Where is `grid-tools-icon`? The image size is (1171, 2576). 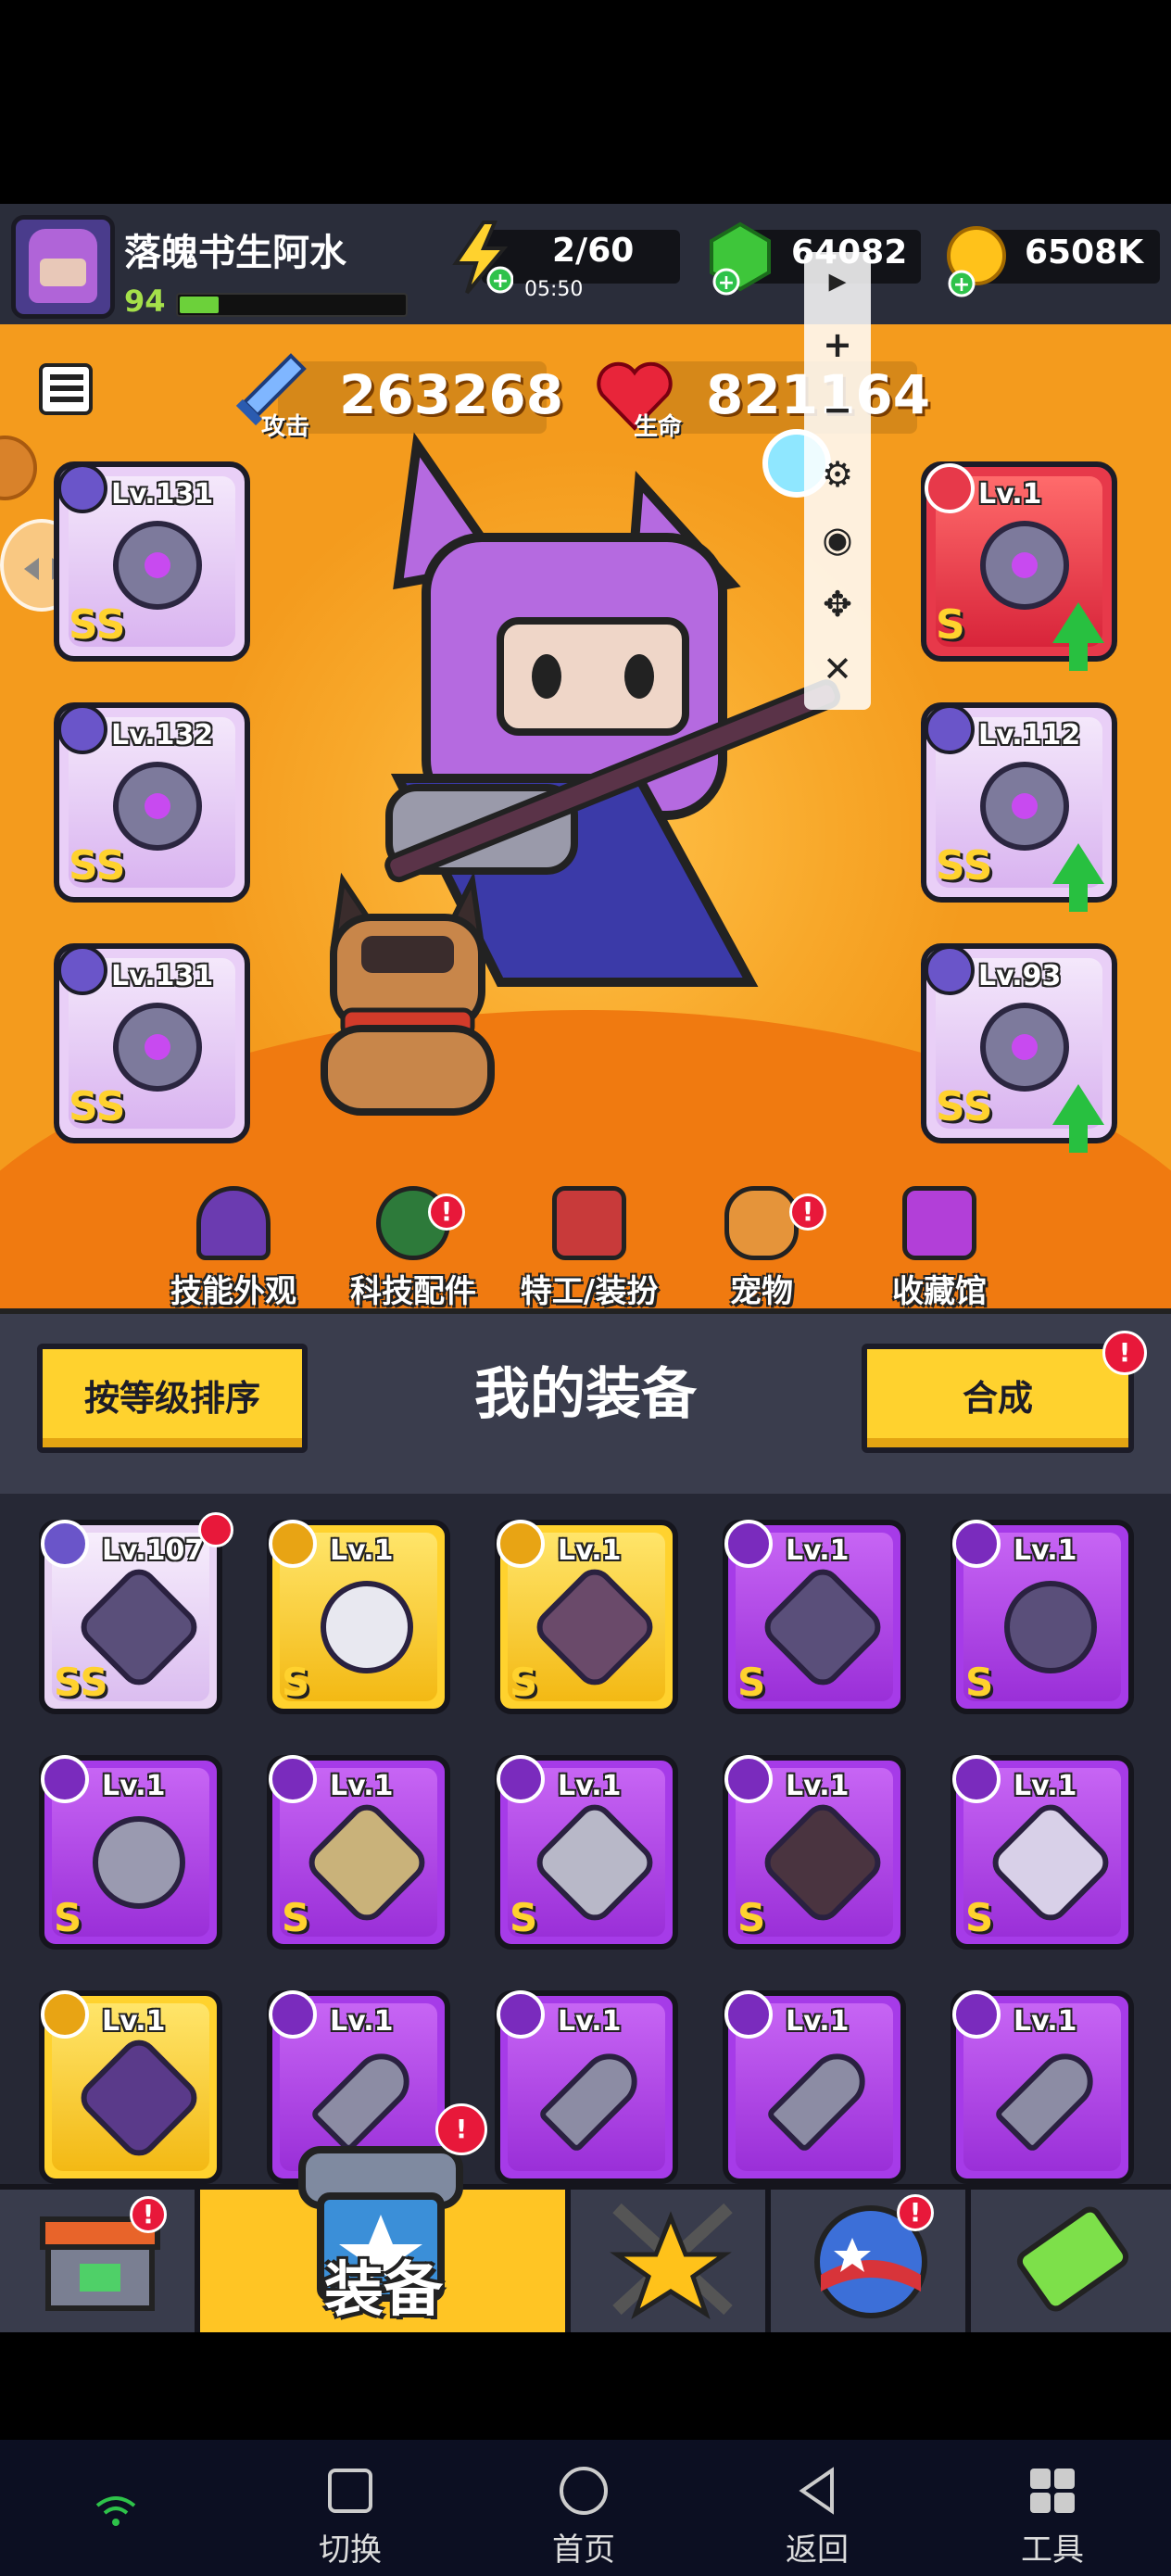 grid-tools-icon is located at coordinates (1052, 2491).